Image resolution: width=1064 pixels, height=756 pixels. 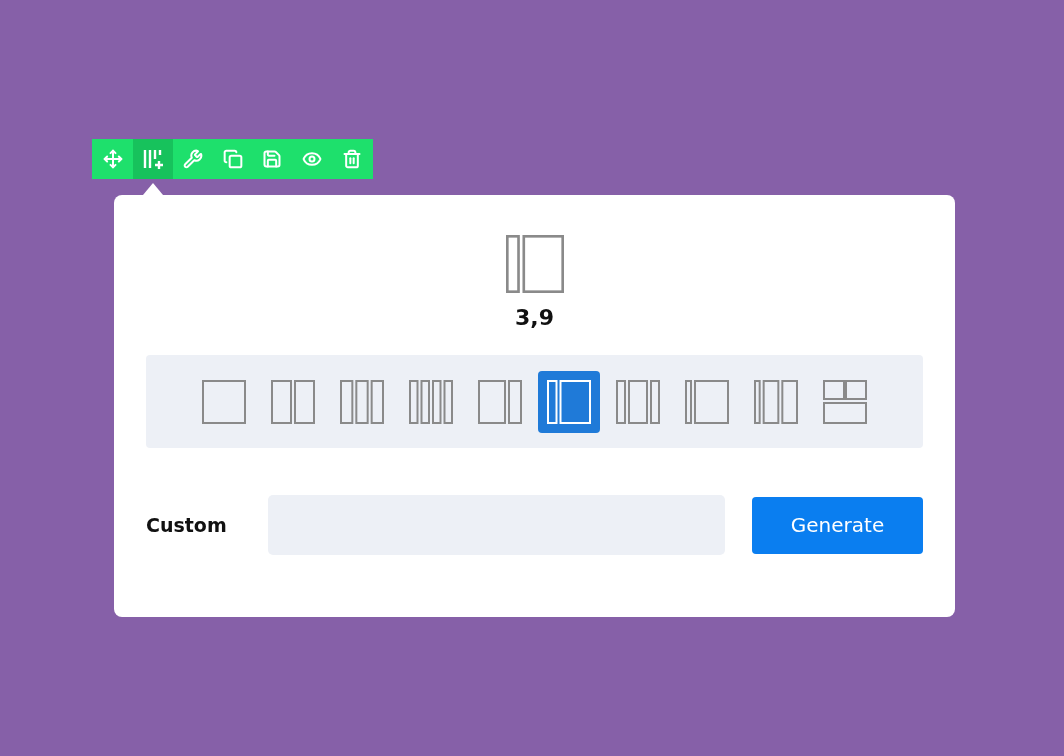 I want to click on layout-preview-label: 3,9, so click(x=534, y=317).